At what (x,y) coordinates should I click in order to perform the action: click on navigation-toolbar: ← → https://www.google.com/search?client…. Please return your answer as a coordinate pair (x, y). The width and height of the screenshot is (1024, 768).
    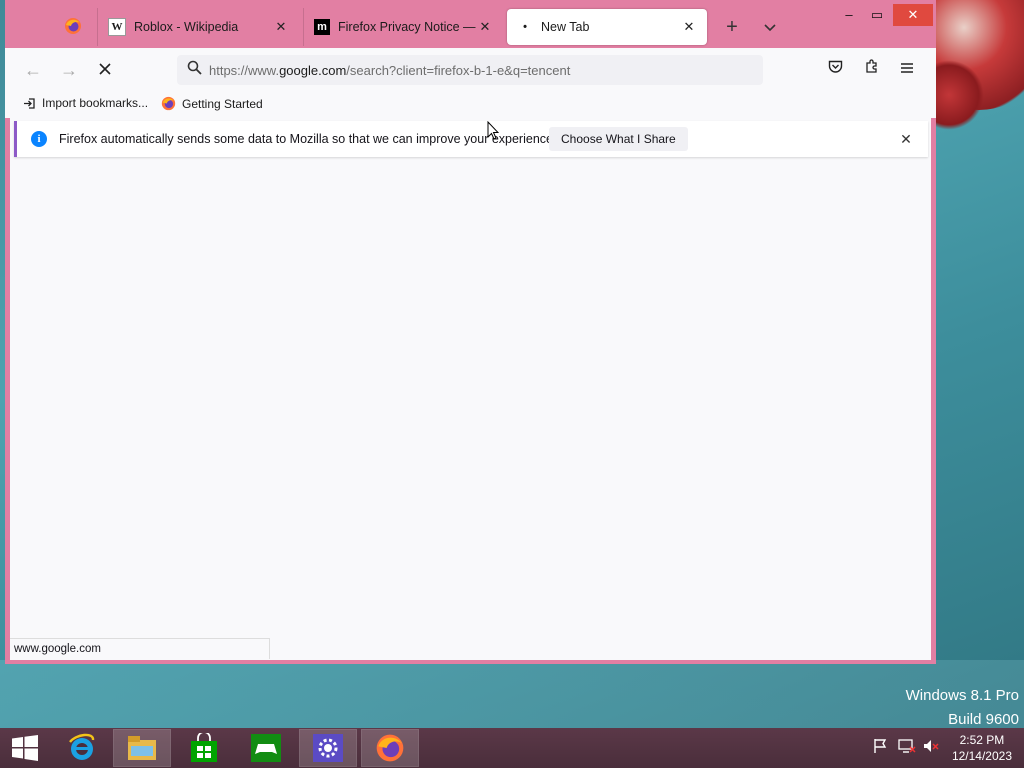
    Looking at the image, I should click on (470, 69).